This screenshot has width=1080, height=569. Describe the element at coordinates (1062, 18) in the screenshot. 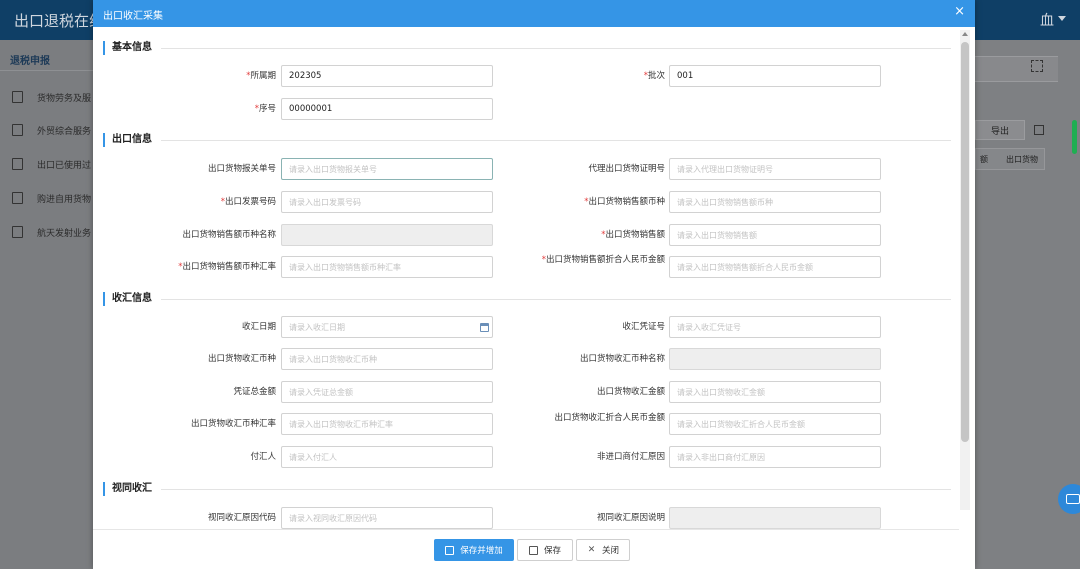

I see `chevron-down-icon` at that location.